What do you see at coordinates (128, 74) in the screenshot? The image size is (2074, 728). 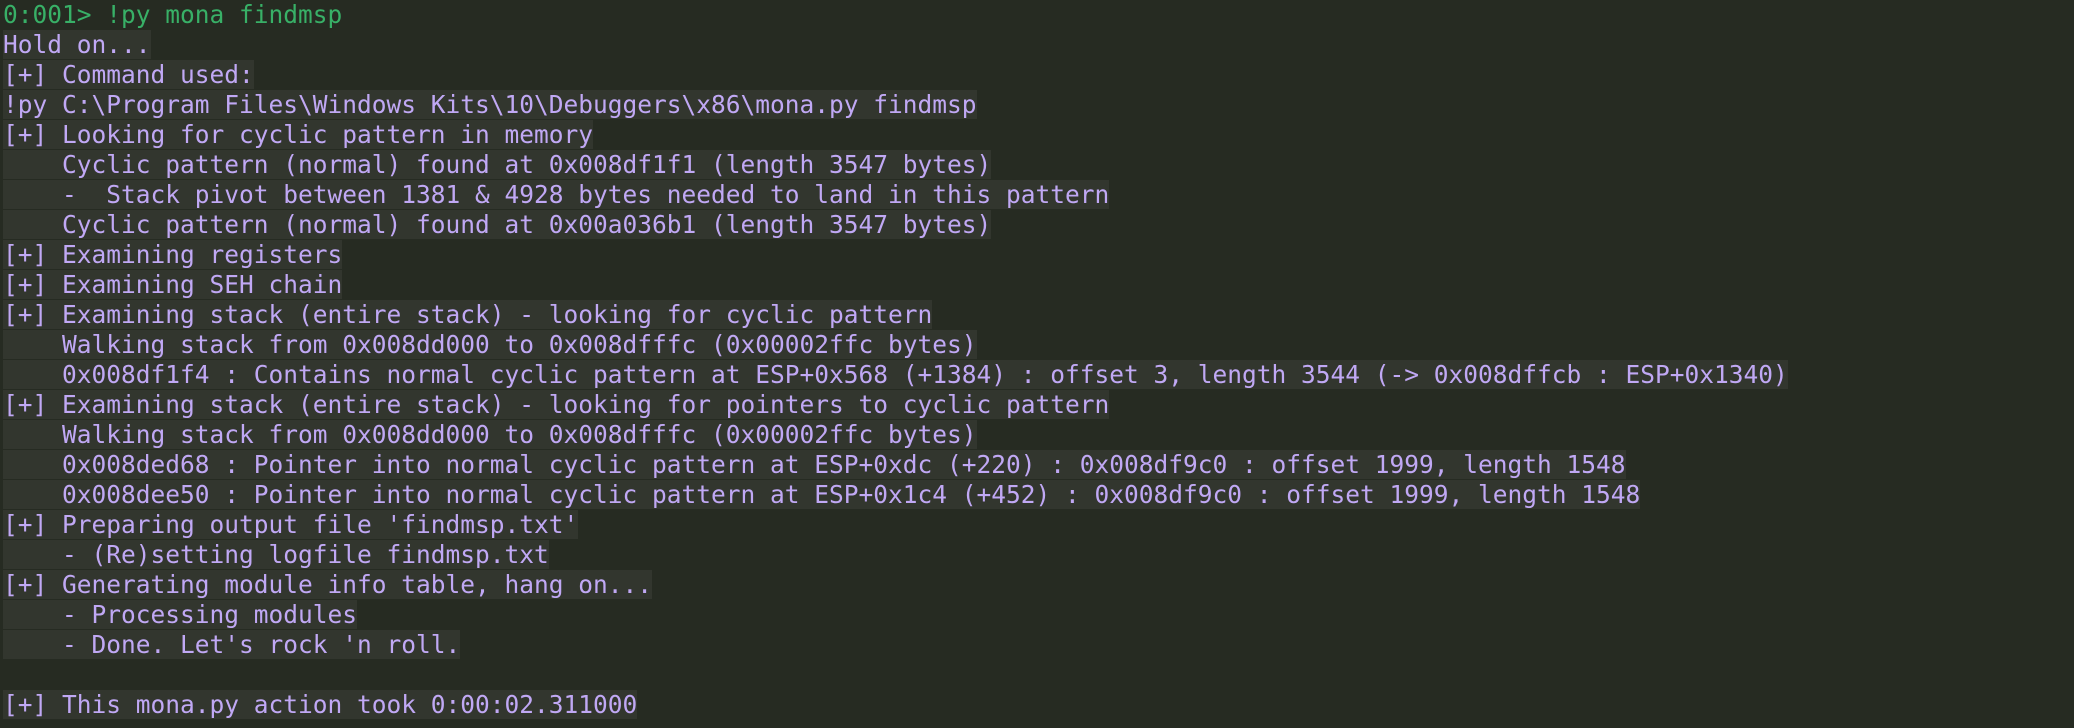 I see `output-line-text: [+] Command used:` at bounding box center [128, 74].